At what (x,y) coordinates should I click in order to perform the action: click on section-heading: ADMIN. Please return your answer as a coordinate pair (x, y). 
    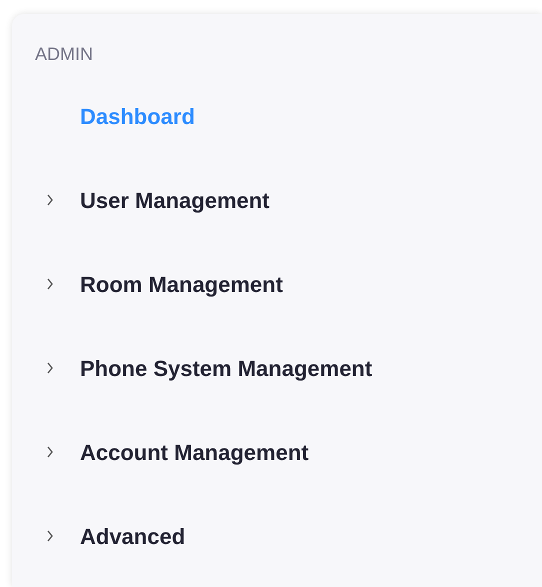
    Looking at the image, I should click on (64, 54).